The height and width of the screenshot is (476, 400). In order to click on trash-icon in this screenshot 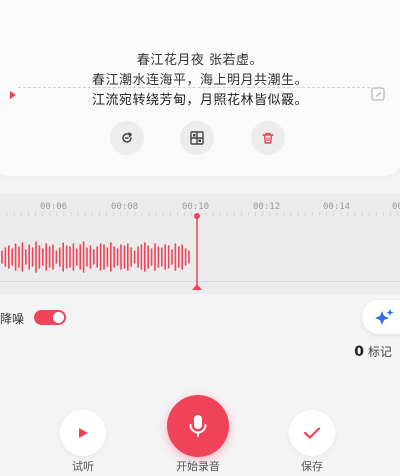, I will do `click(268, 138)`.